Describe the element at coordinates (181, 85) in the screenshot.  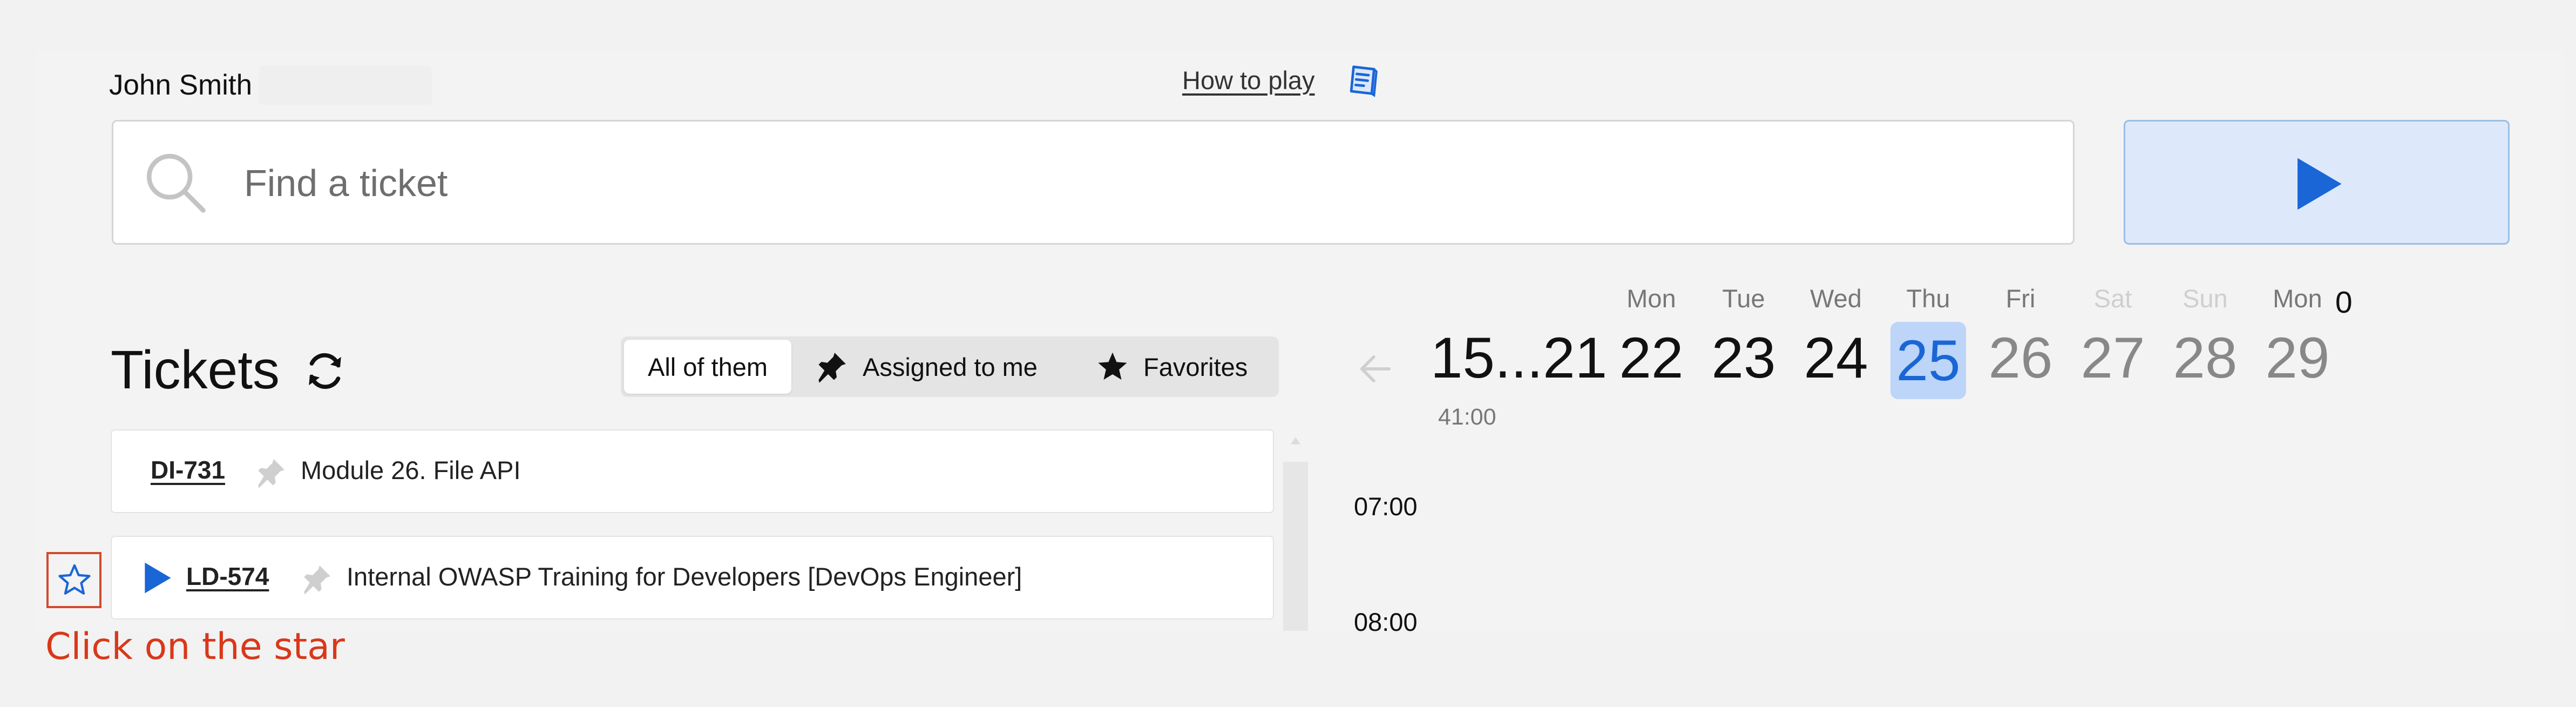
I see `user-name: John Smith` at that location.